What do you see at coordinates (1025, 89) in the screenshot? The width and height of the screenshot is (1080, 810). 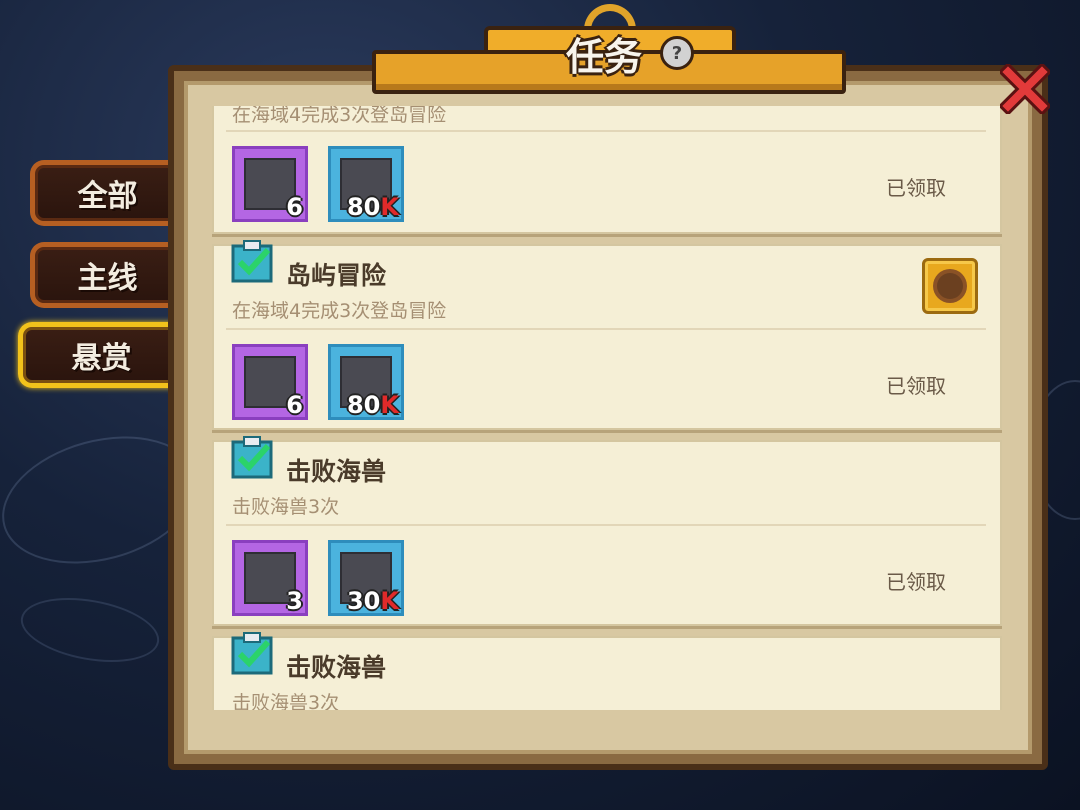 I see `close-icon` at bounding box center [1025, 89].